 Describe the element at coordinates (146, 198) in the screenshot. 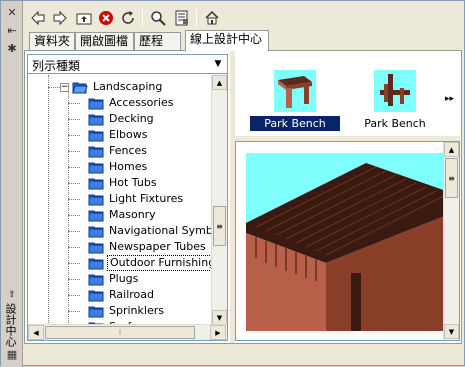

I see `tree-item-label: Light Fixtures` at that location.